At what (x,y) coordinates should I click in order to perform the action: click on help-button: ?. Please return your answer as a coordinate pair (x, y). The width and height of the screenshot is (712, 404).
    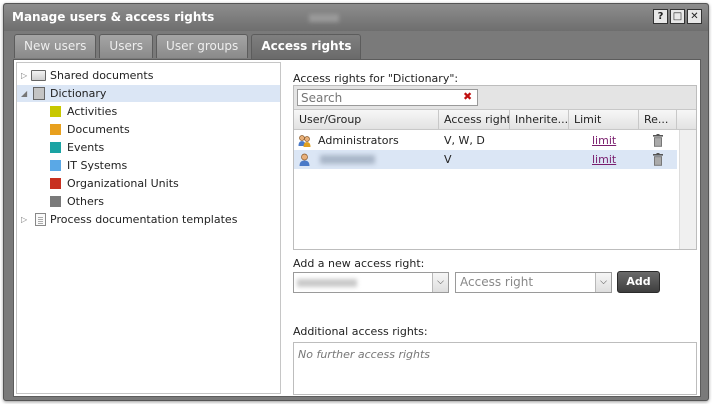
    Looking at the image, I should click on (660, 16).